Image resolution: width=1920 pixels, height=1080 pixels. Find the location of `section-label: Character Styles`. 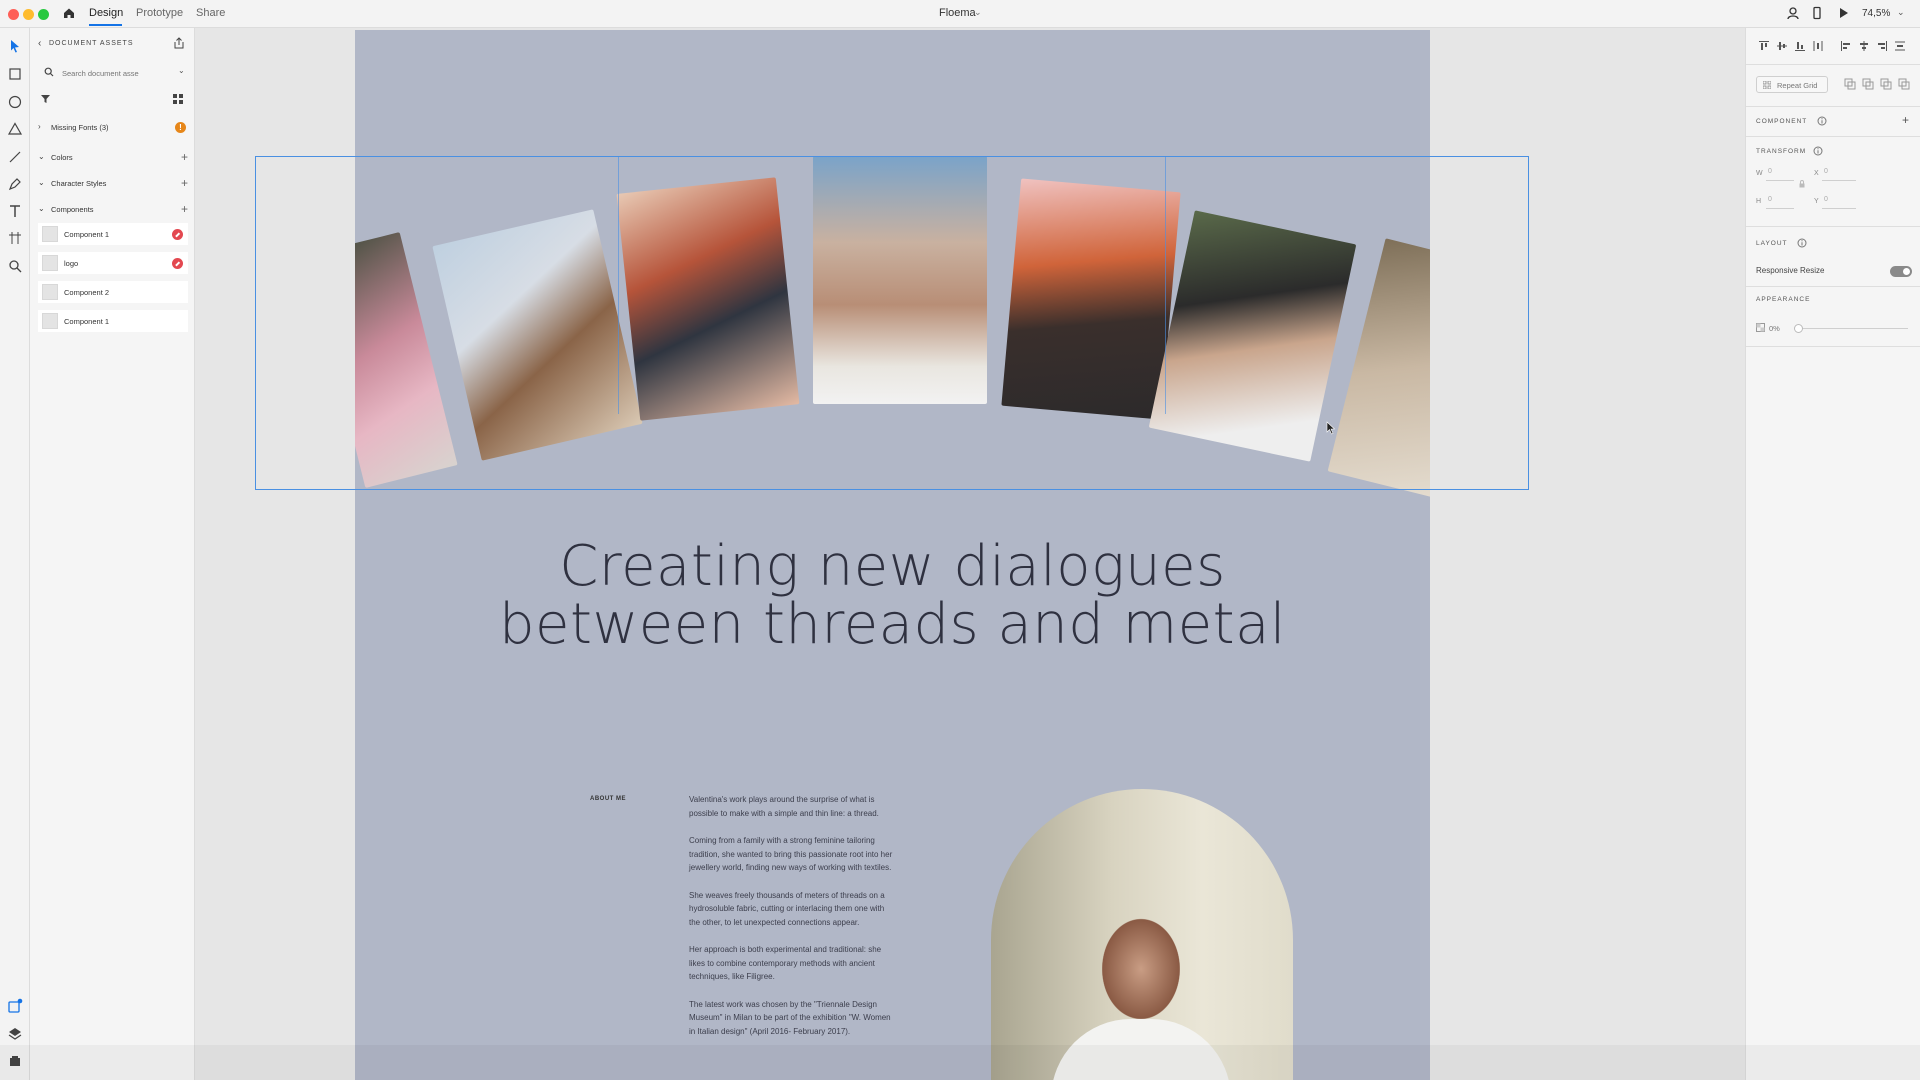

section-label: Character Styles is located at coordinates (79, 183).